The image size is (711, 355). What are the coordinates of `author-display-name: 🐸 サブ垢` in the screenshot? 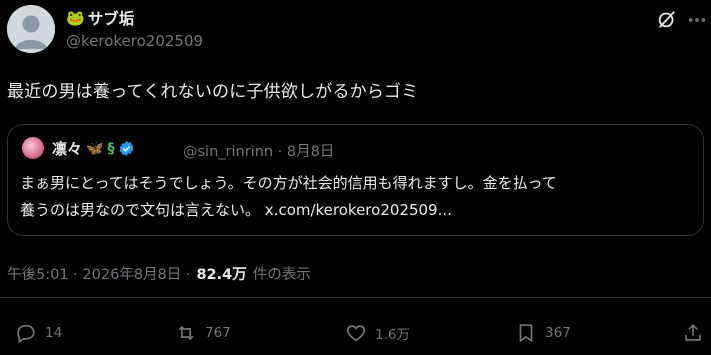 It's located at (100, 18).